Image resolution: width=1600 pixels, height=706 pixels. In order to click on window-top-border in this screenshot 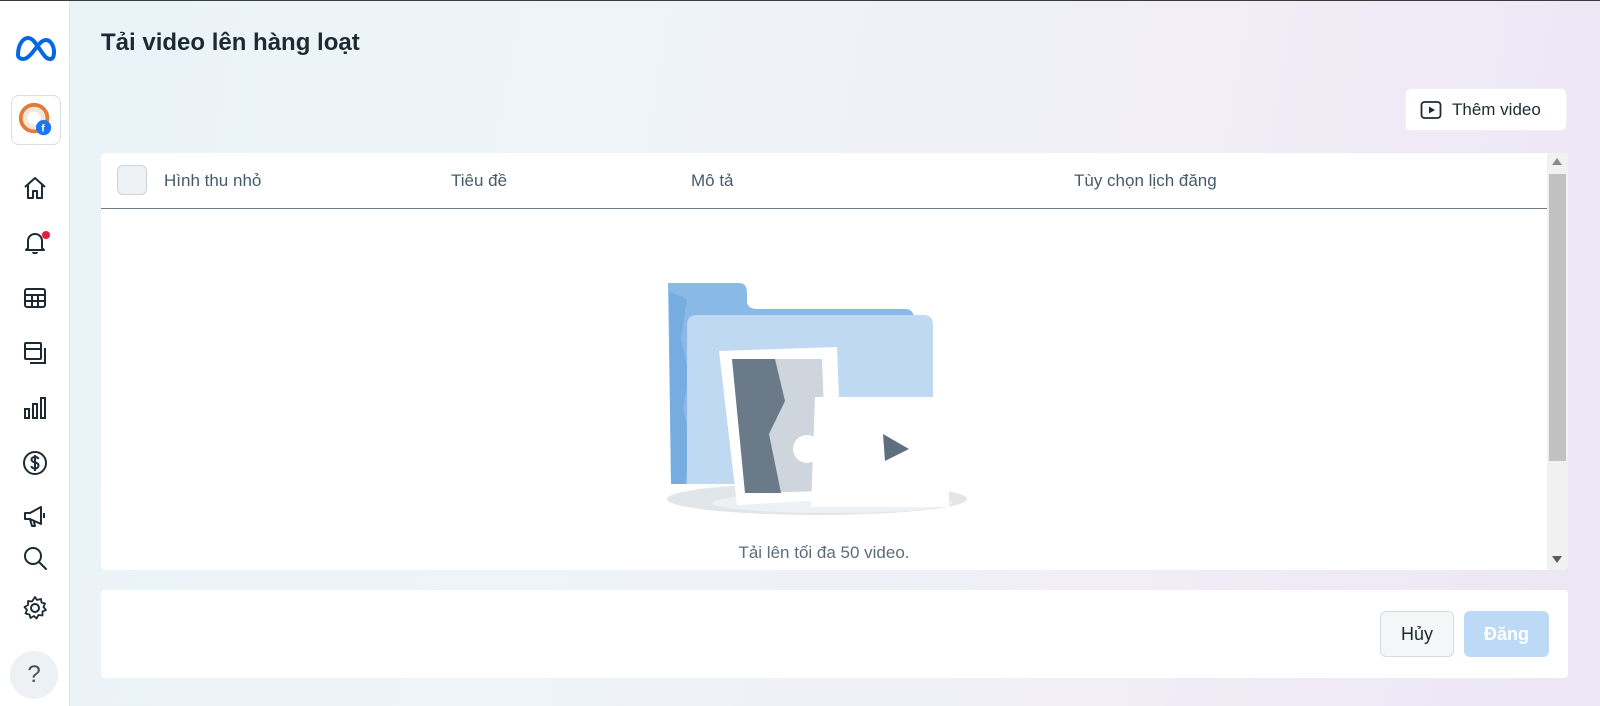, I will do `click(800, 0)`.